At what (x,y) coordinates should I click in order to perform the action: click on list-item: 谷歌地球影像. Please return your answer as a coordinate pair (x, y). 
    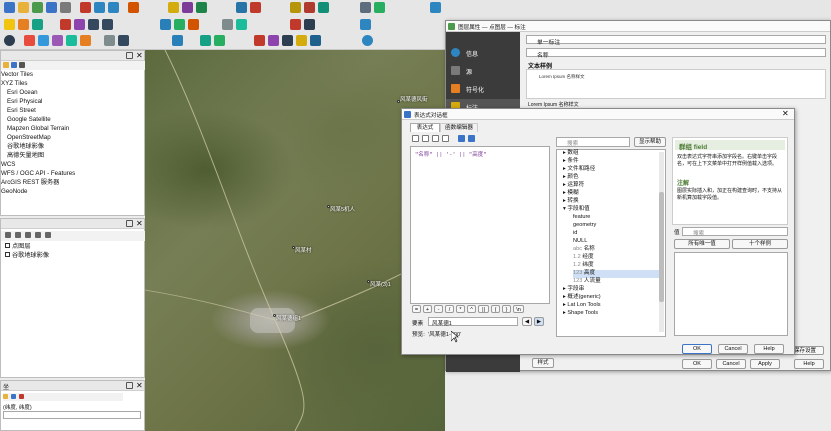
    Looking at the image, I should click on (25, 147).